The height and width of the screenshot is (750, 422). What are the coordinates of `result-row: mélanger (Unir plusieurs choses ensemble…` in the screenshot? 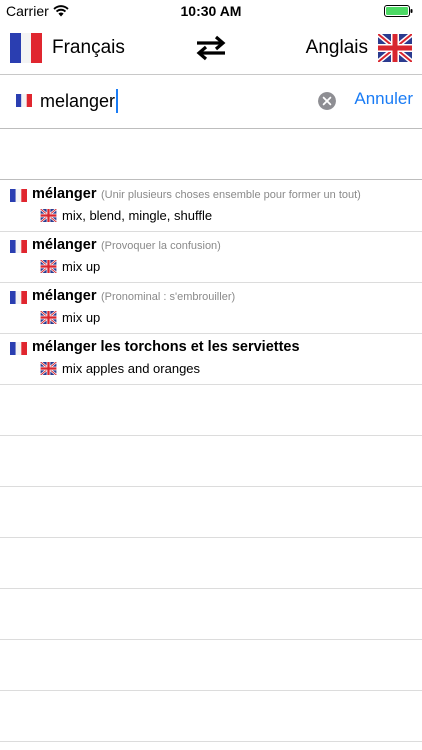 It's located at (211, 206).